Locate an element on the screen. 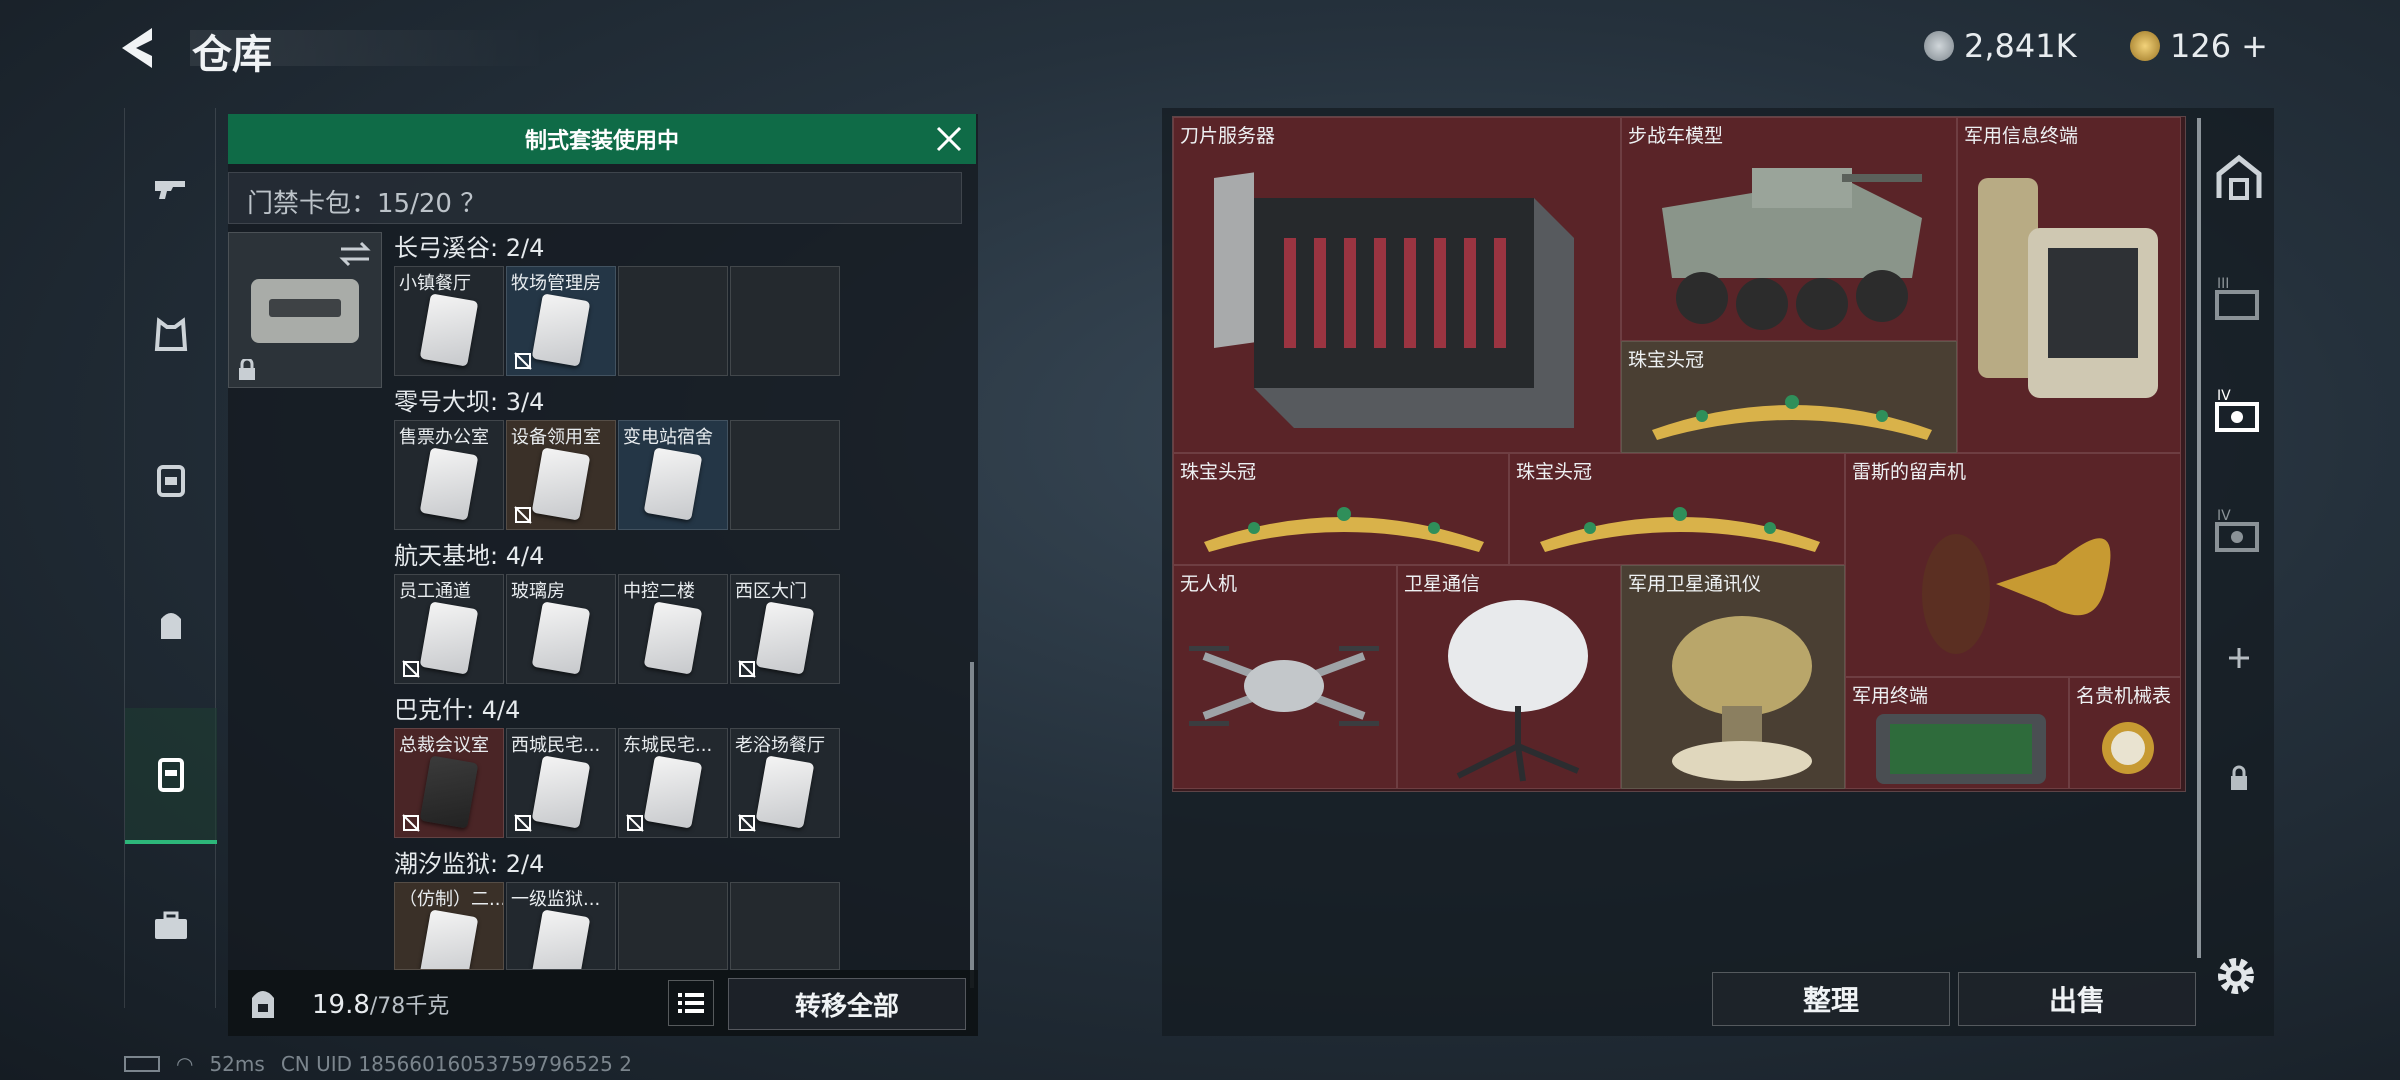 The width and height of the screenshot is (2400, 1080). item-label: 名贵机械表 is located at coordinates (2124, 696).